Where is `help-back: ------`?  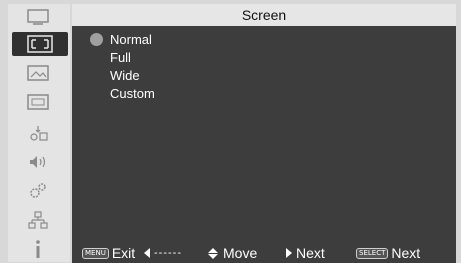
help-back: ------ is located at coordinates (163, 253).